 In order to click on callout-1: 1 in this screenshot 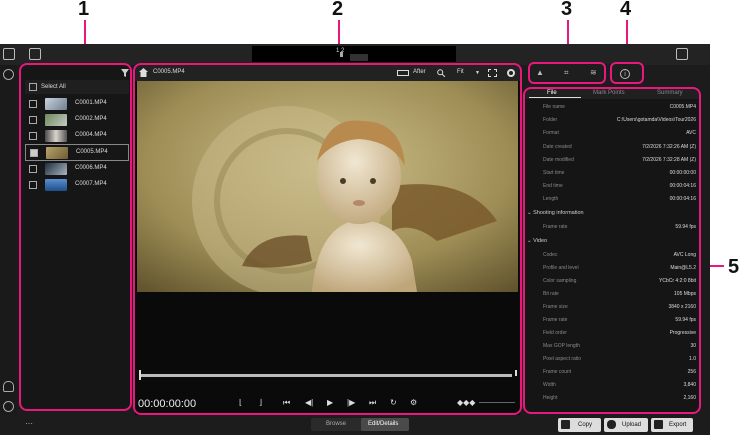, I will do `click(84, 10)`.